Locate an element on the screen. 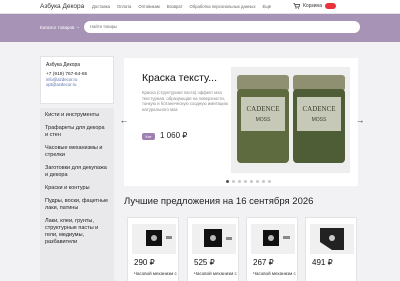 The width and height of the screenshot is (400, 281). product-price: 267 ₽ is located at coordinates (263, 262).